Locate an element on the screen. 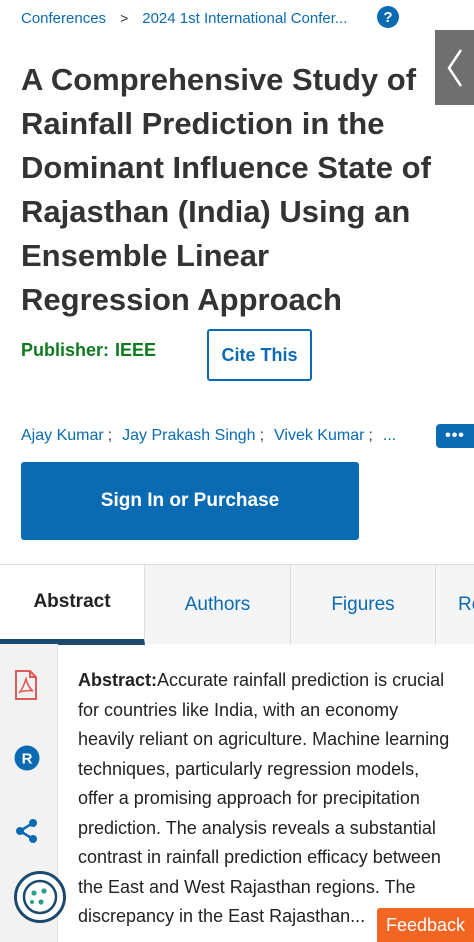 The width and height of the screenshot is (474, 942). cookie-settings-button is located at coordinates (40, 897).